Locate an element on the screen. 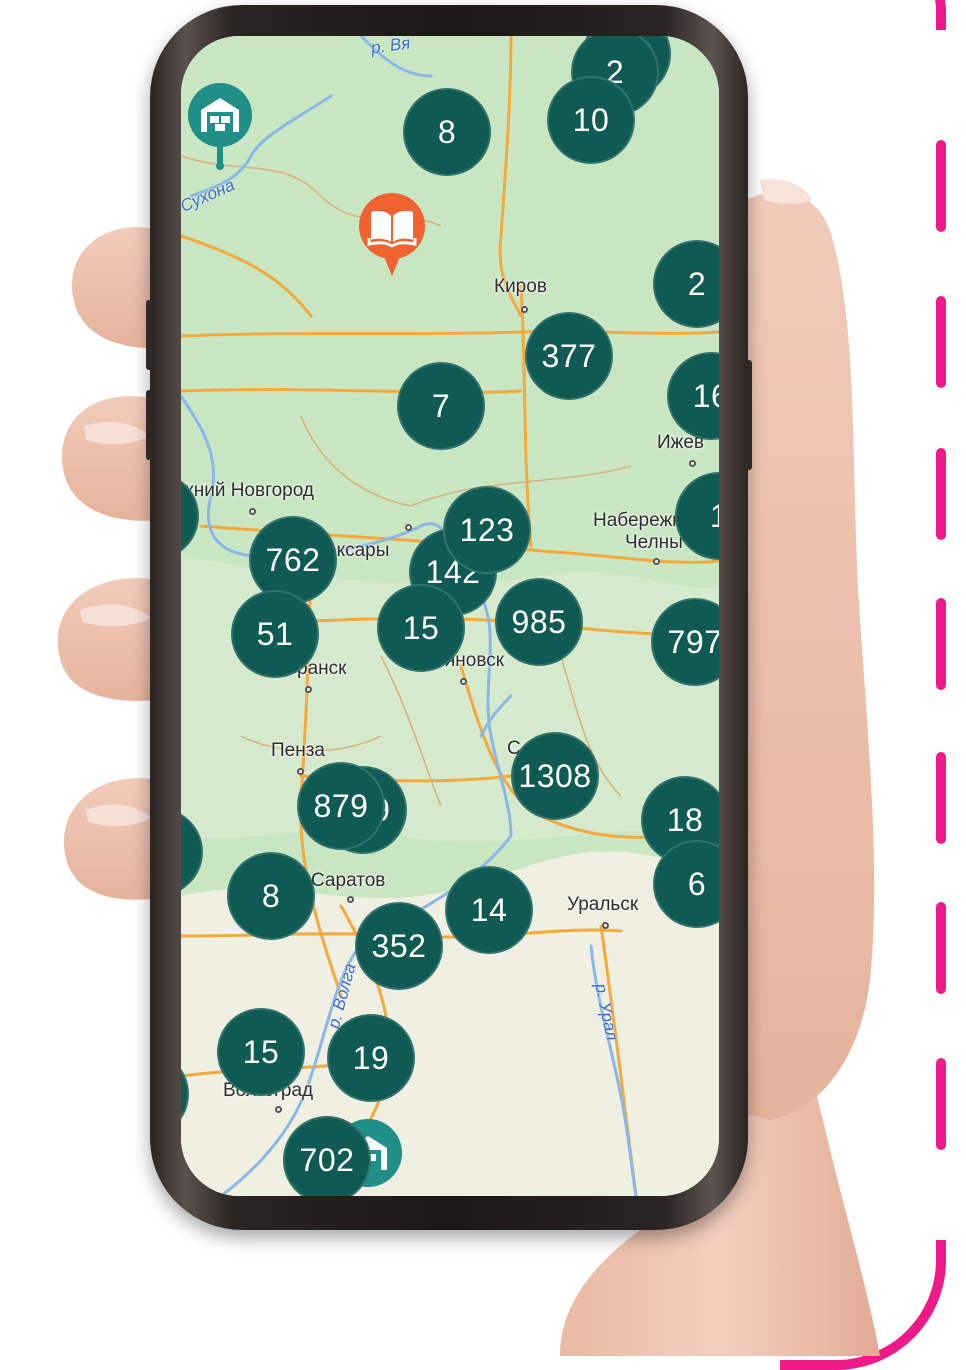 This screenshot has width=966, height=1370. map-cluster: 1308 is located at coordinates (555, 776).